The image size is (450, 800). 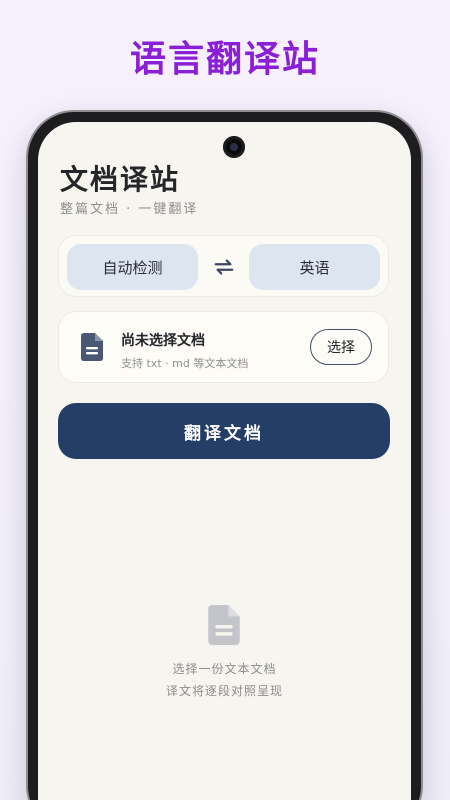 I want to click on empty-state-line-2: 译文将逐段对照呈现, so click(x=224, y=691).